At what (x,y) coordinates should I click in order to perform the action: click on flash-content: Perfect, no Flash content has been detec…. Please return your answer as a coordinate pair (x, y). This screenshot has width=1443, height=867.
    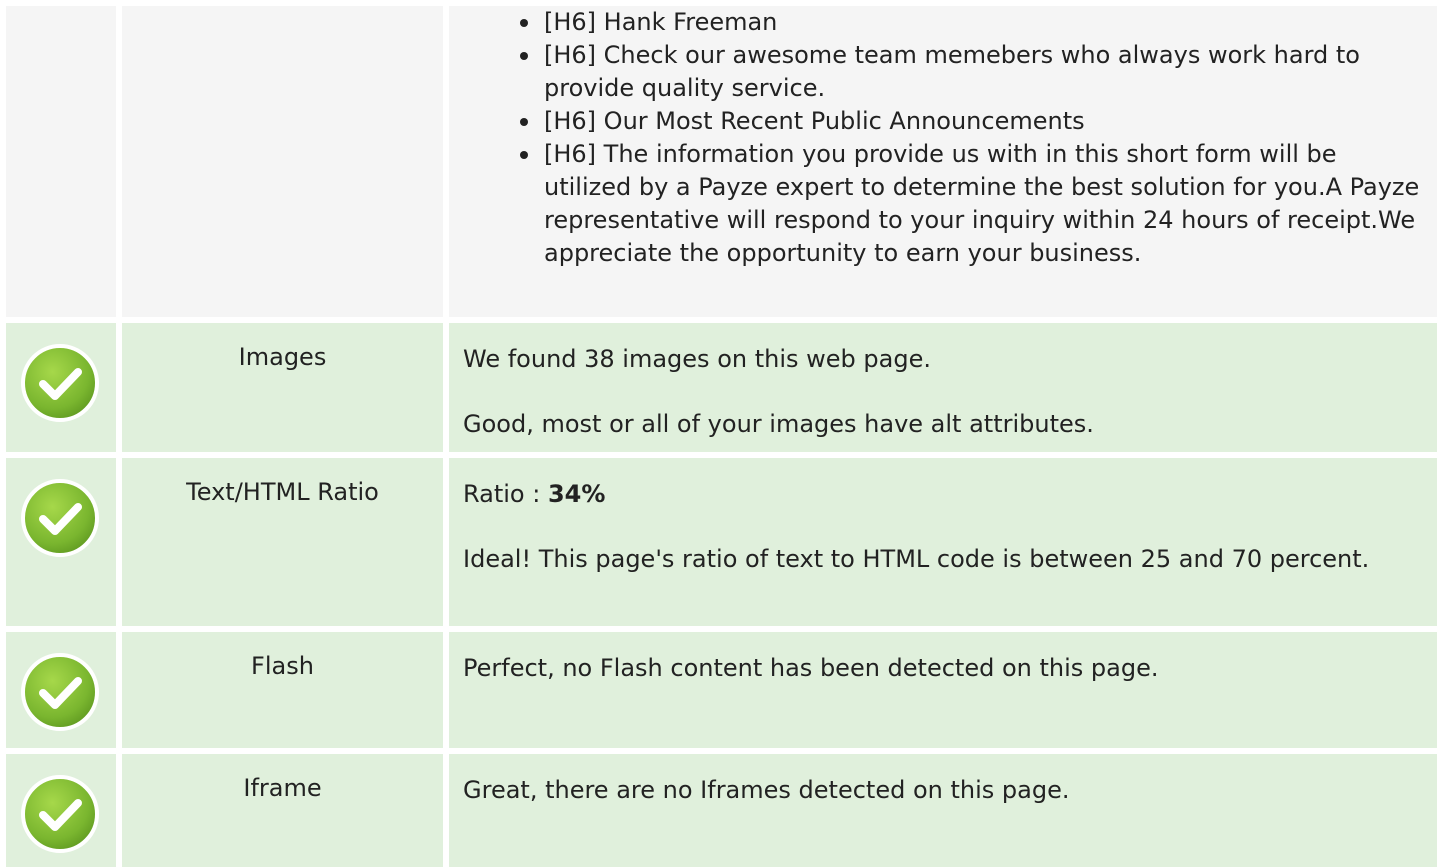
    Looking at the image, I should click on (943, 690).